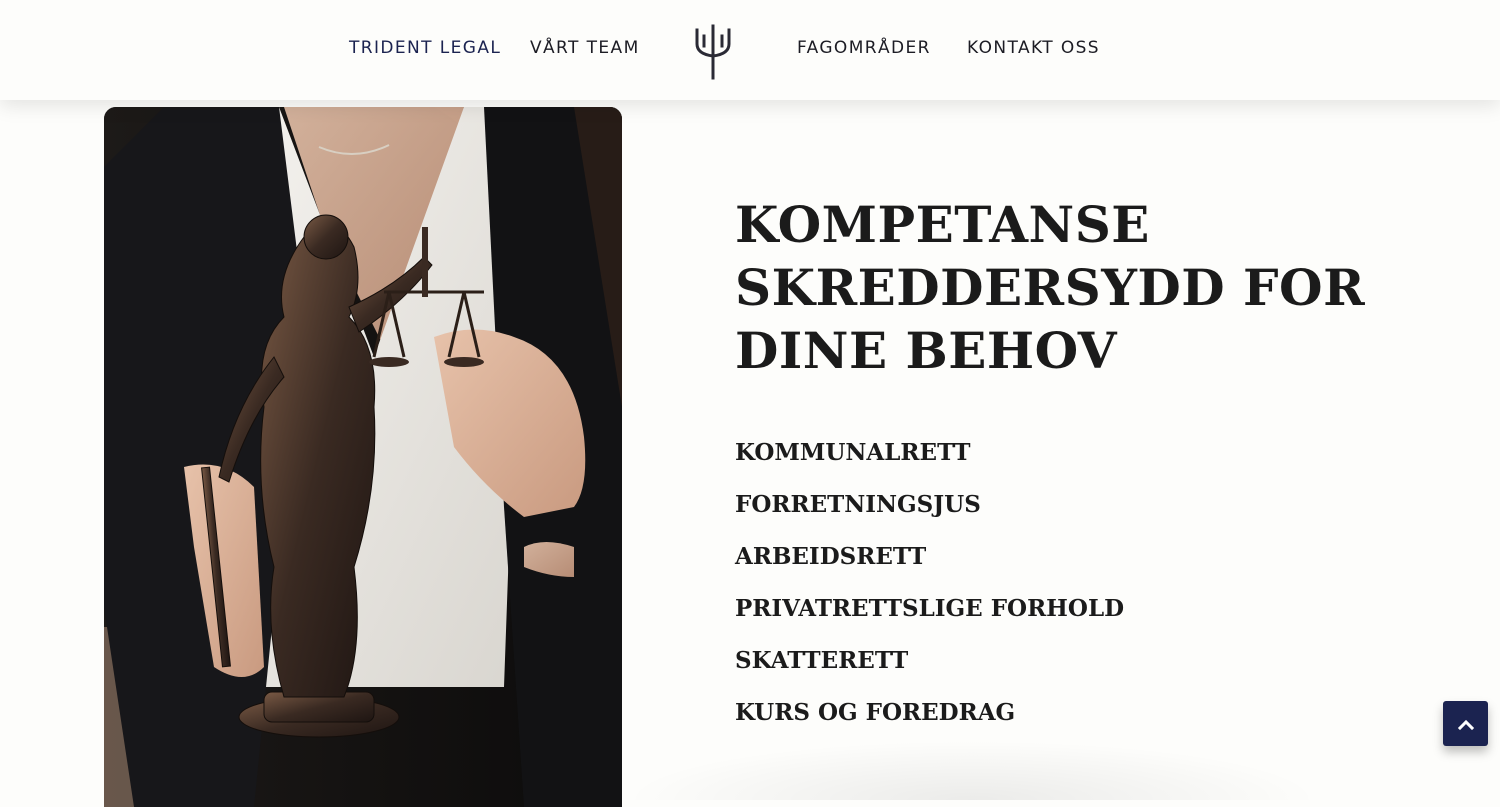 This screenshot has width=1500, height=807. Describe the element at coordinates (1050, 287) in the screenshot. I see `hero-headline: KOMPETANSE SKREDDERSYDD FOR DINE BEHOV` at that location.